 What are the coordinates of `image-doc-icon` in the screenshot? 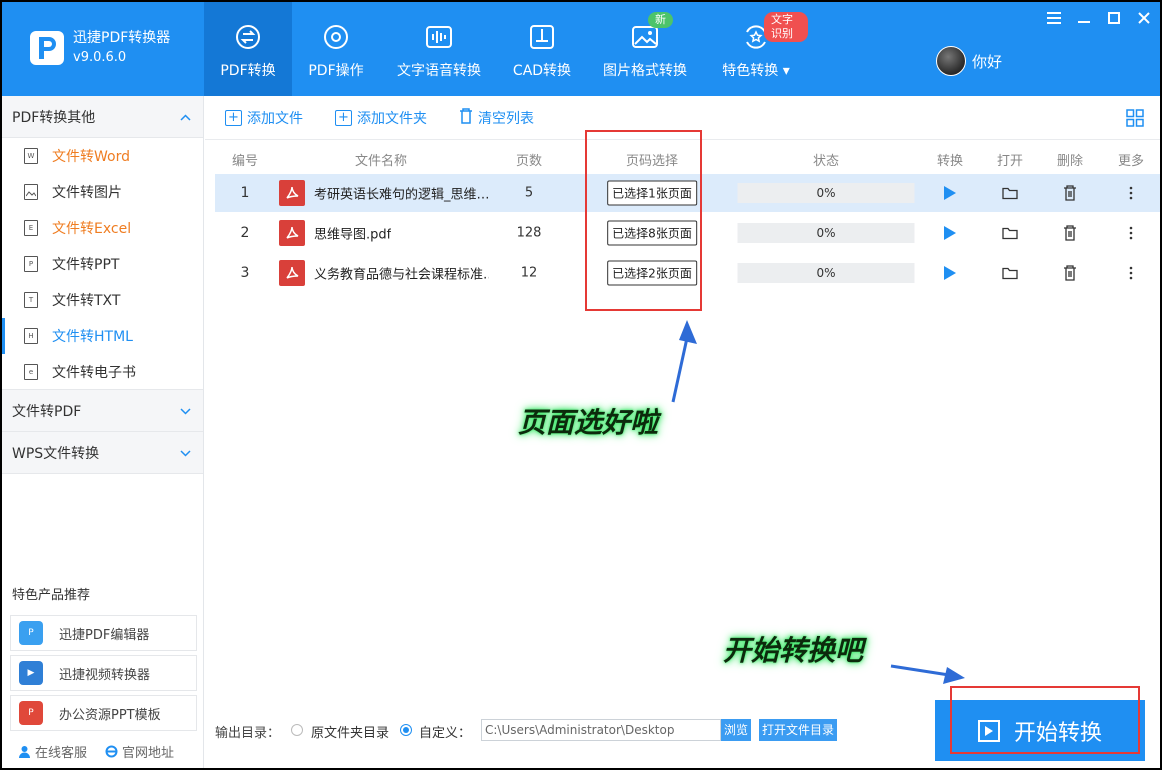 It's located at (31, 192).